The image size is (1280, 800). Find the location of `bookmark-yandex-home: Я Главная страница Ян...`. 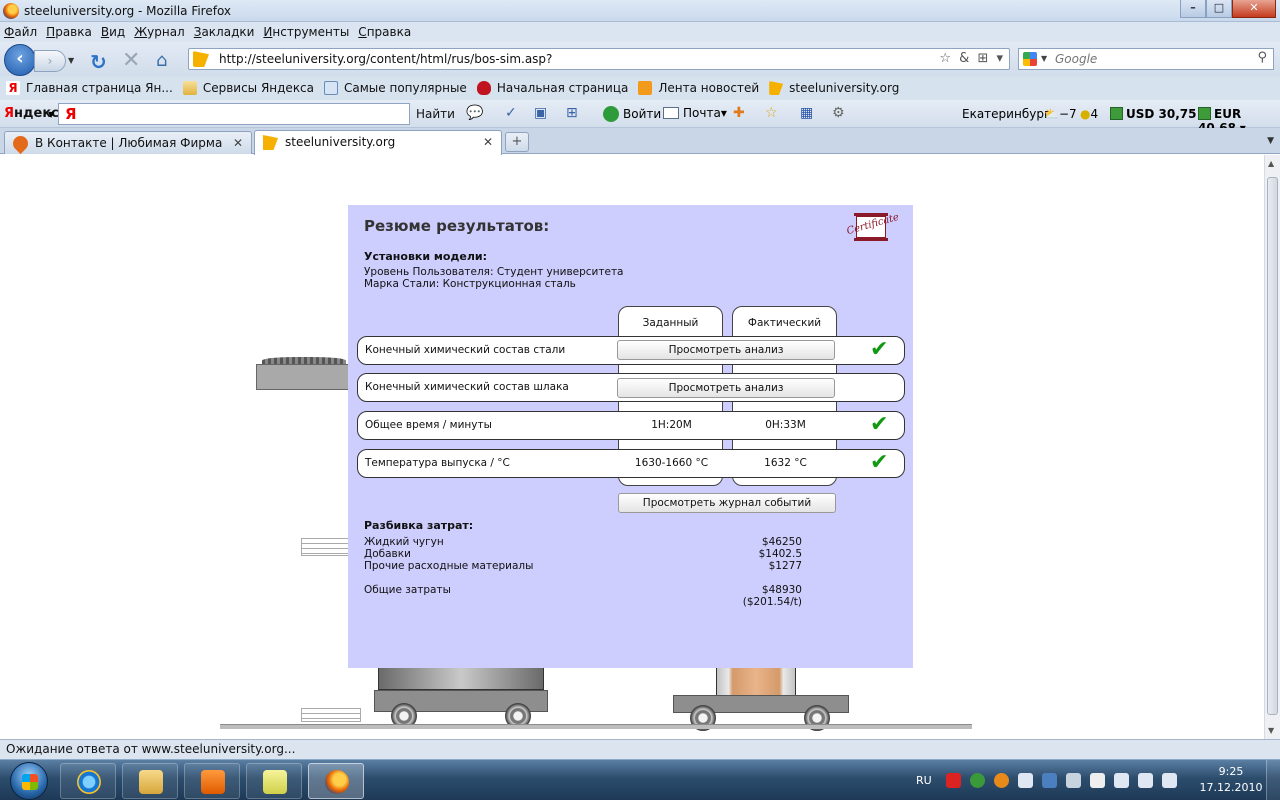

bookmark-yandex-home: Я Главная страница Ян... is located at coordinates (89, 88).